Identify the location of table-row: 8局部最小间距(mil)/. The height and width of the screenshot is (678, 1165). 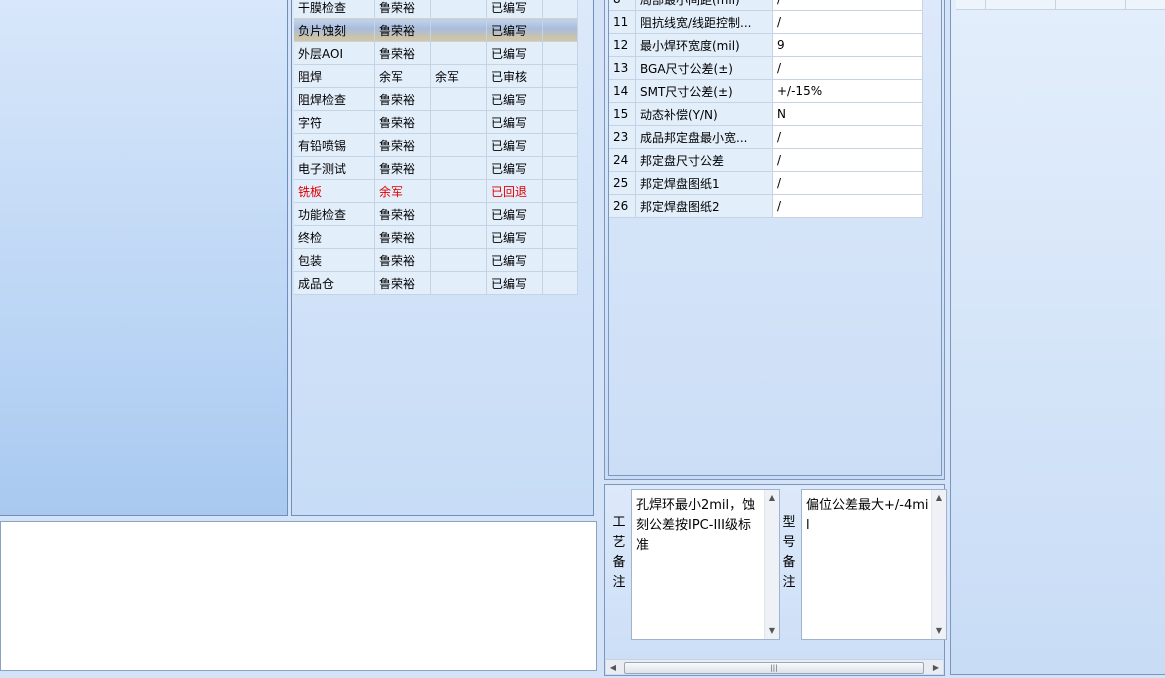
(766, 5).